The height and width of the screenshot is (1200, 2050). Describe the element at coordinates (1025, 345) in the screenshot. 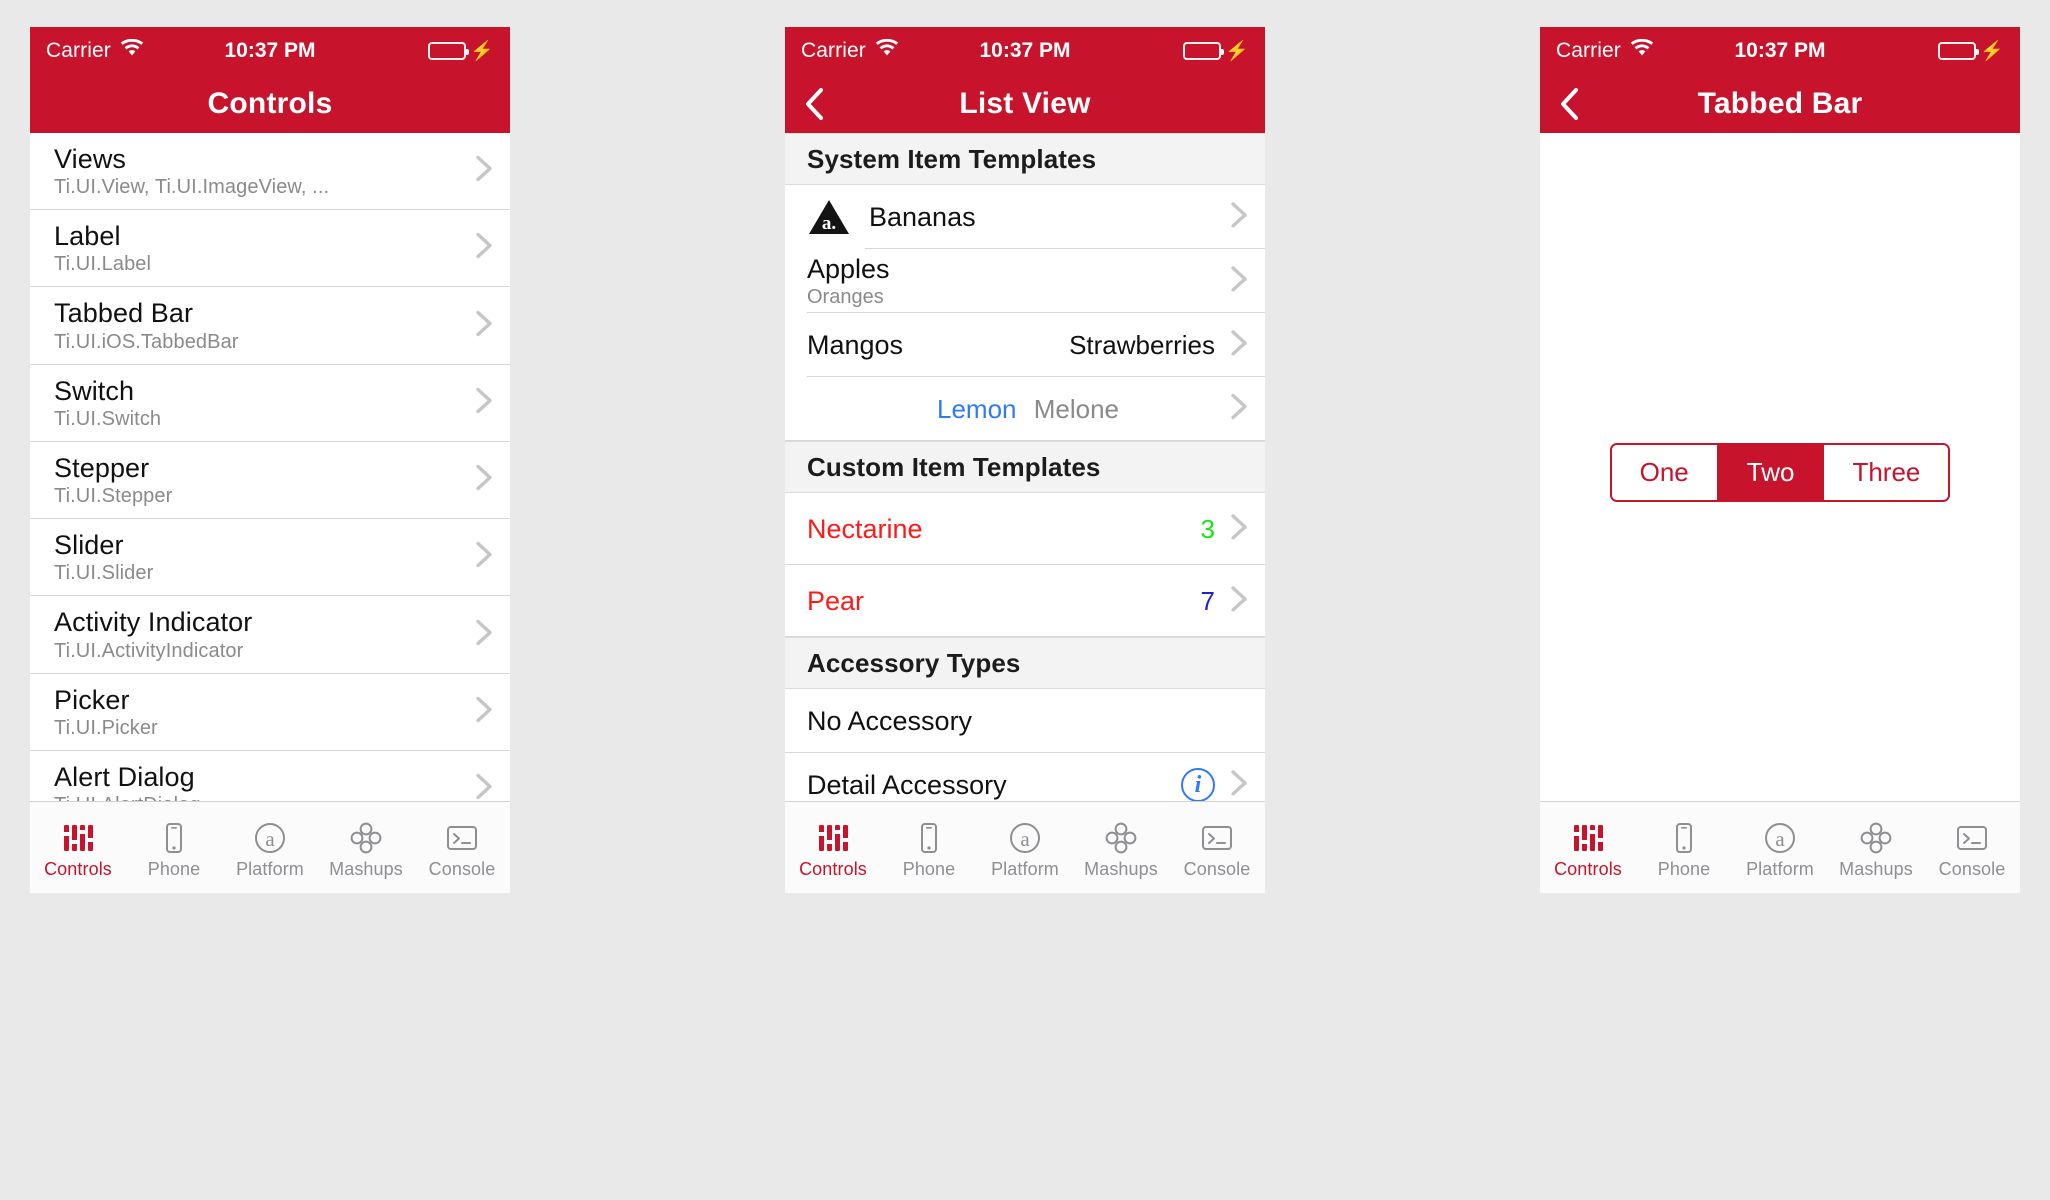

I see `list-item: Mangos Strawberries` at that location.